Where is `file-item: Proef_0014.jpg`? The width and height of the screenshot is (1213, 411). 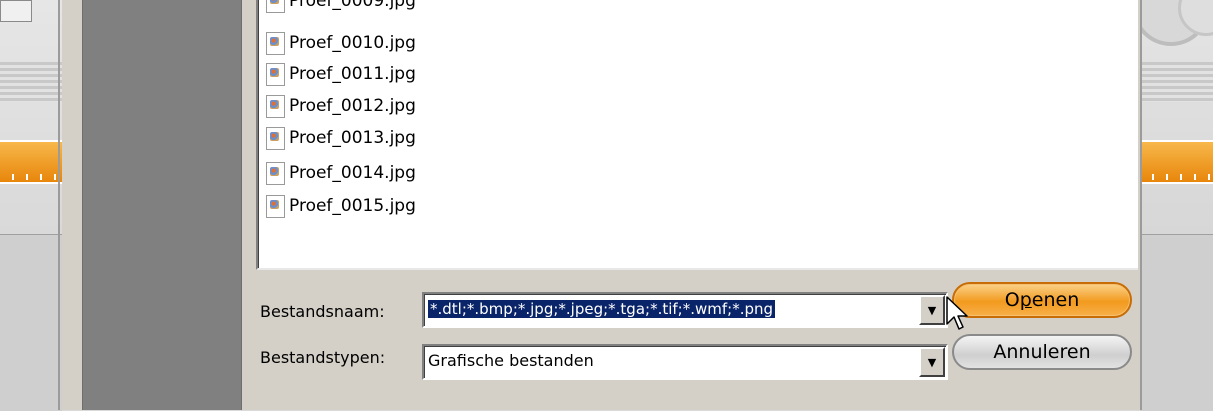 file-item: Proef_0014.jpg is located at coordinates (341, 173).